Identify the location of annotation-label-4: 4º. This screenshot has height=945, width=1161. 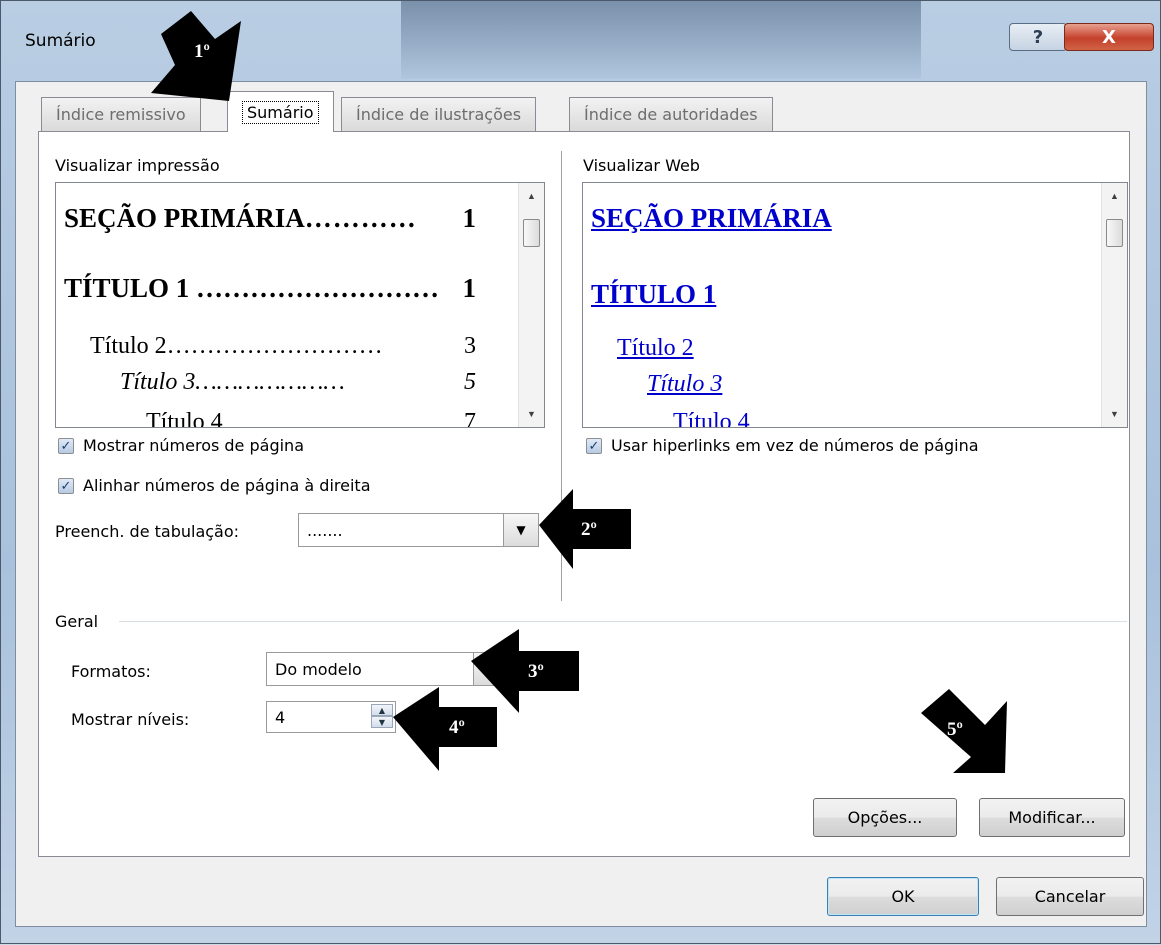
(457, 727).